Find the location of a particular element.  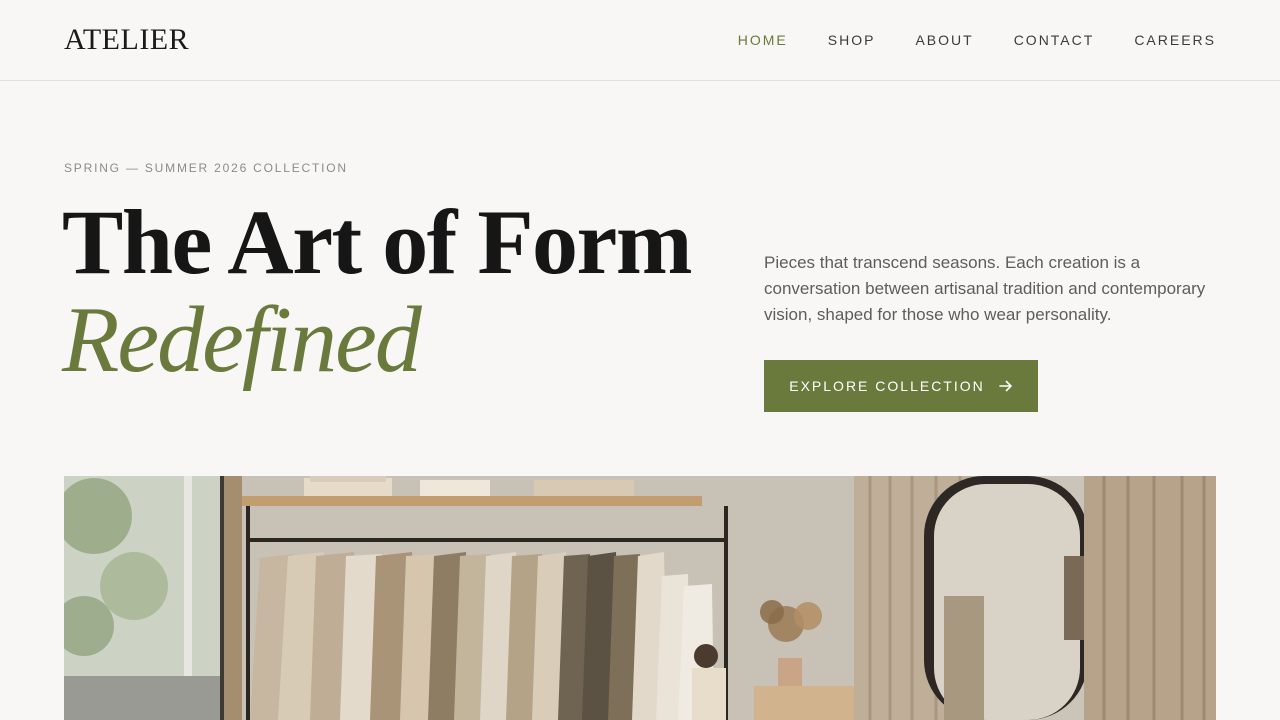

main-nav: HOME SHOP ABOUT CONTACT CAREERS is located at coordinates (977, 40).